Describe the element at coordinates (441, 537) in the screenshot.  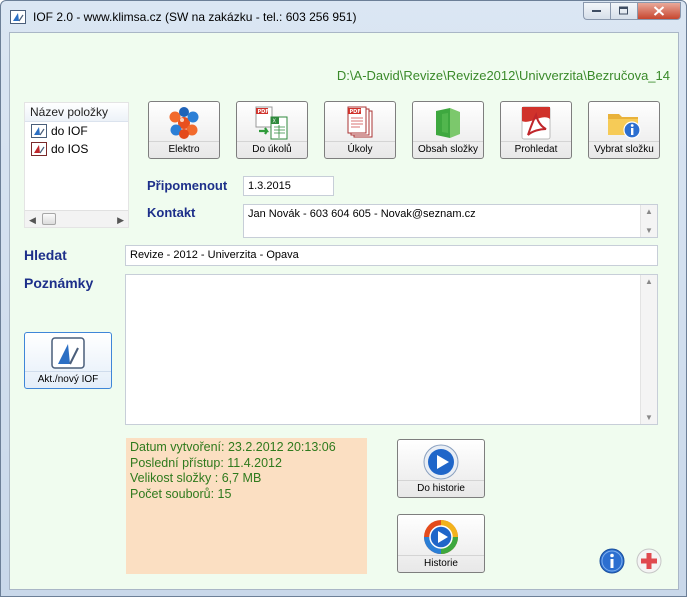
I see `media-player-icon` at that location.